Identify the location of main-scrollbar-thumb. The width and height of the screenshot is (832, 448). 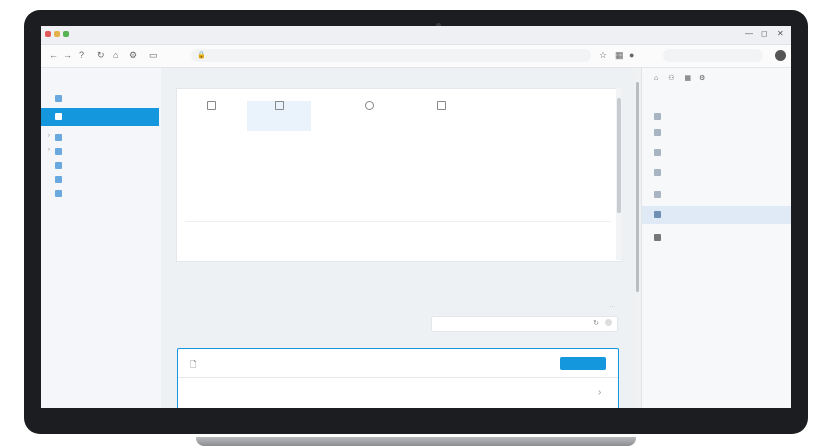
(637, 187).